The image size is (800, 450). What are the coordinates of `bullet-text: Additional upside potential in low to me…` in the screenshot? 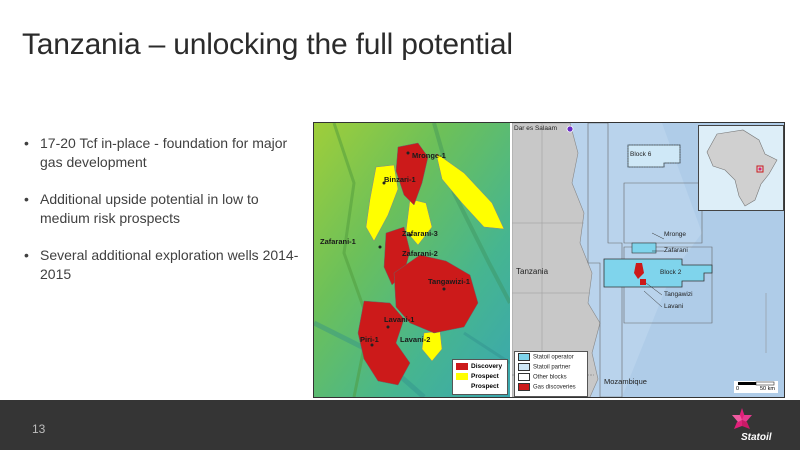 It's located at (149, 208).